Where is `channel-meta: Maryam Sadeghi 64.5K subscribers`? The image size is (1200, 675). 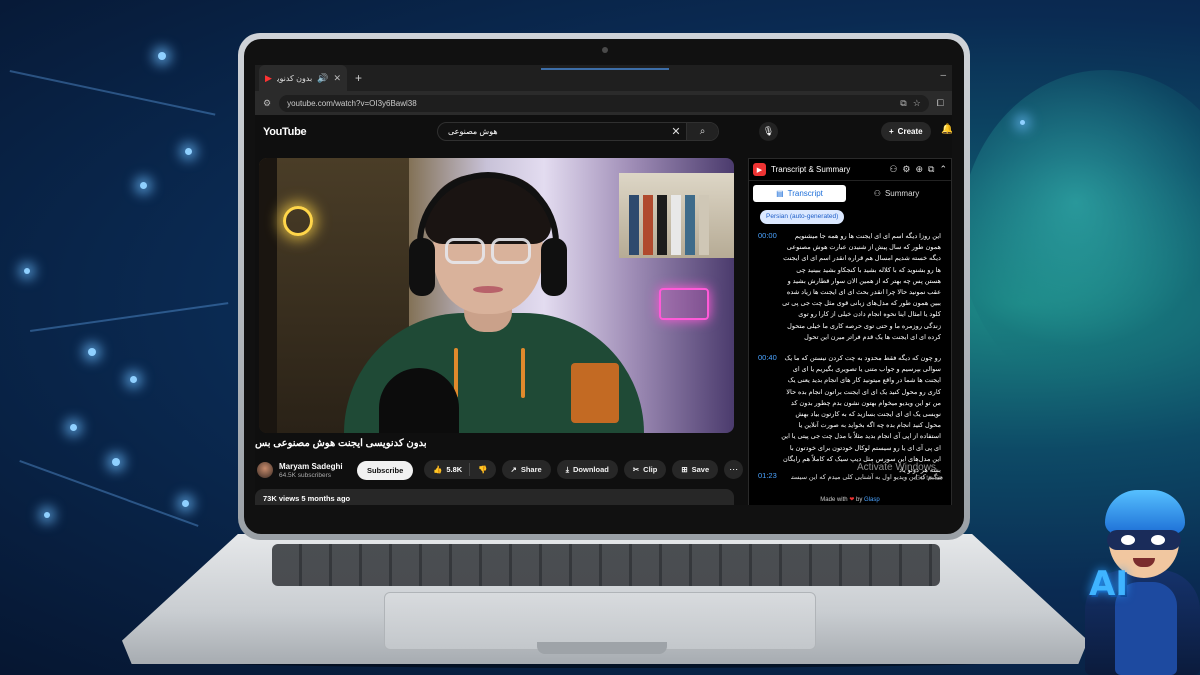
channel-meta: Maryam Sadeghi 64.5K subscribers is located at coordinates (318, 470).